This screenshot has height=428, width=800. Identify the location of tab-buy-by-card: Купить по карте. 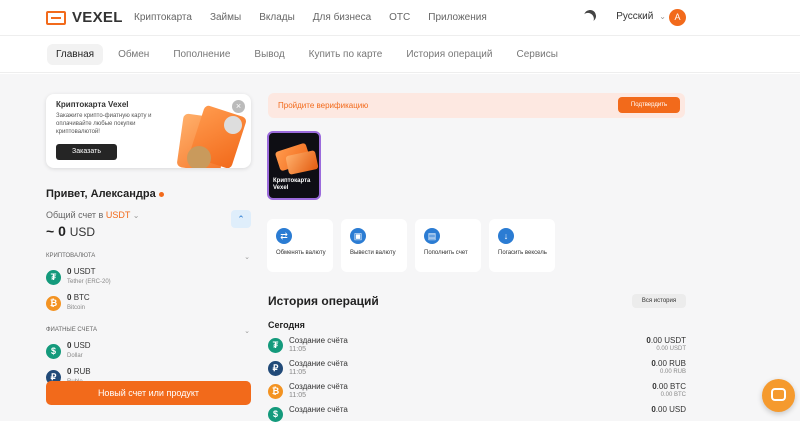
(346, 54).